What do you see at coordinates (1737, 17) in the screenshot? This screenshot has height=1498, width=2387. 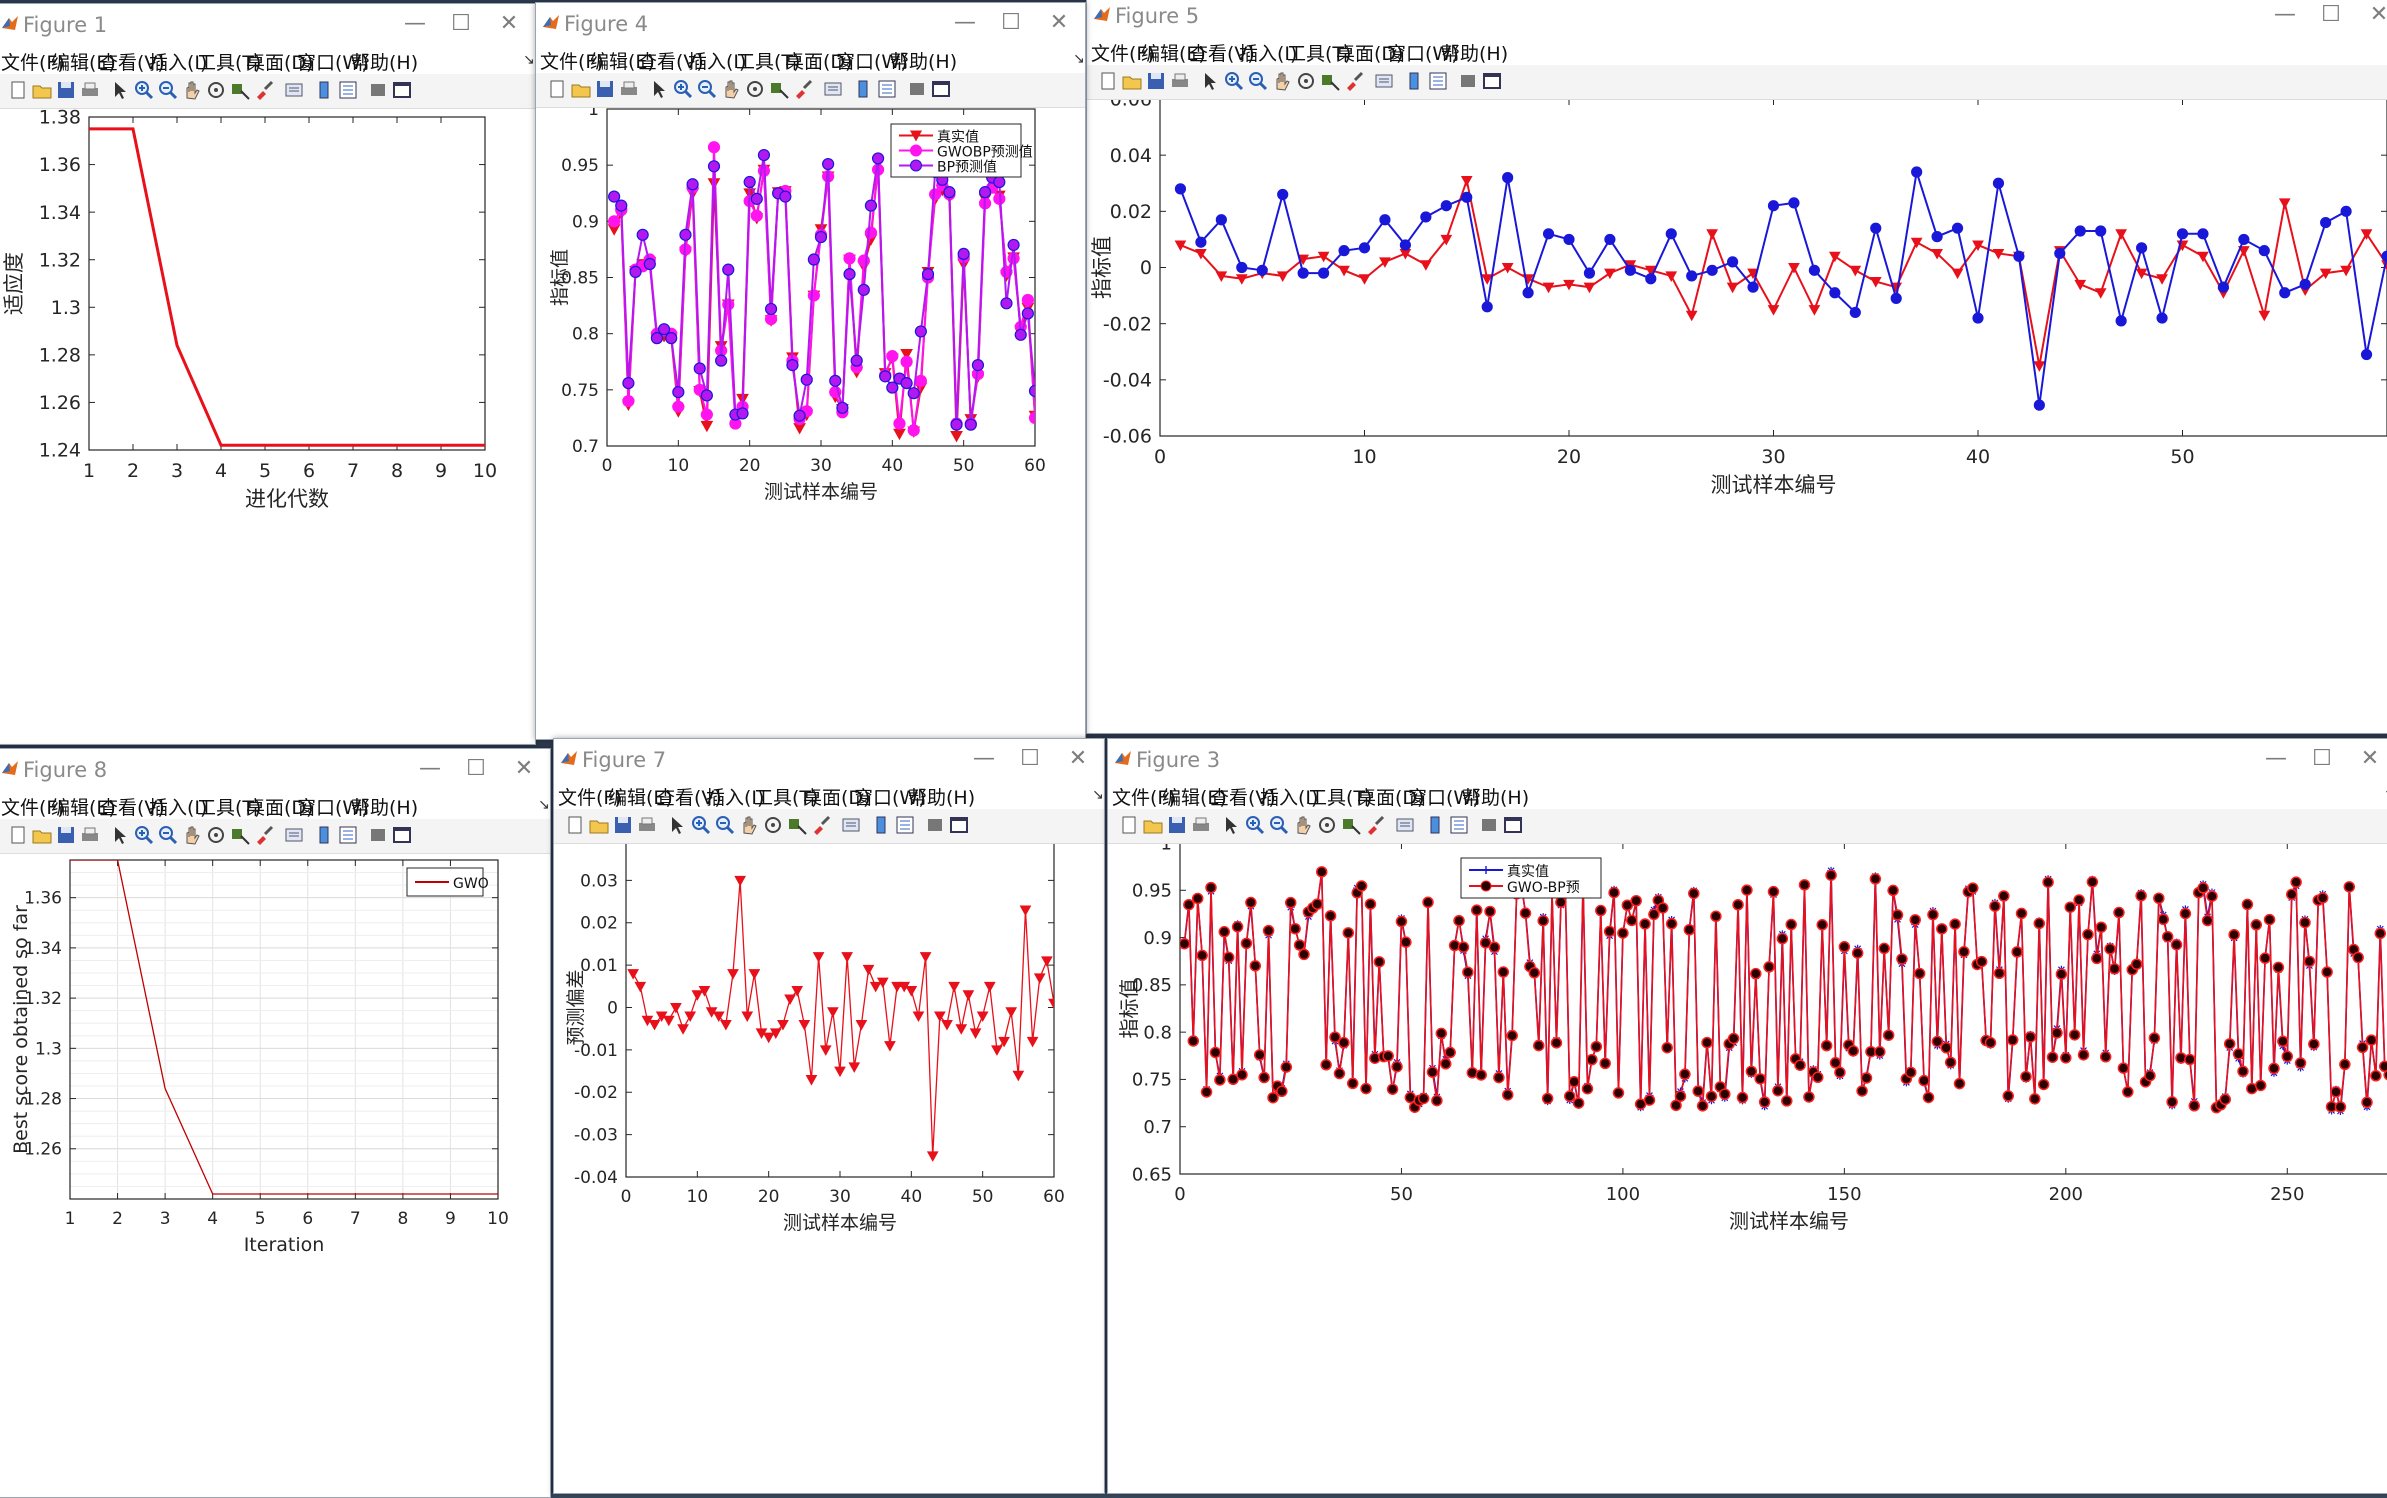 I see `title-bar: Figure 5— ☐ ✕` at bounding box center [1737, 17].